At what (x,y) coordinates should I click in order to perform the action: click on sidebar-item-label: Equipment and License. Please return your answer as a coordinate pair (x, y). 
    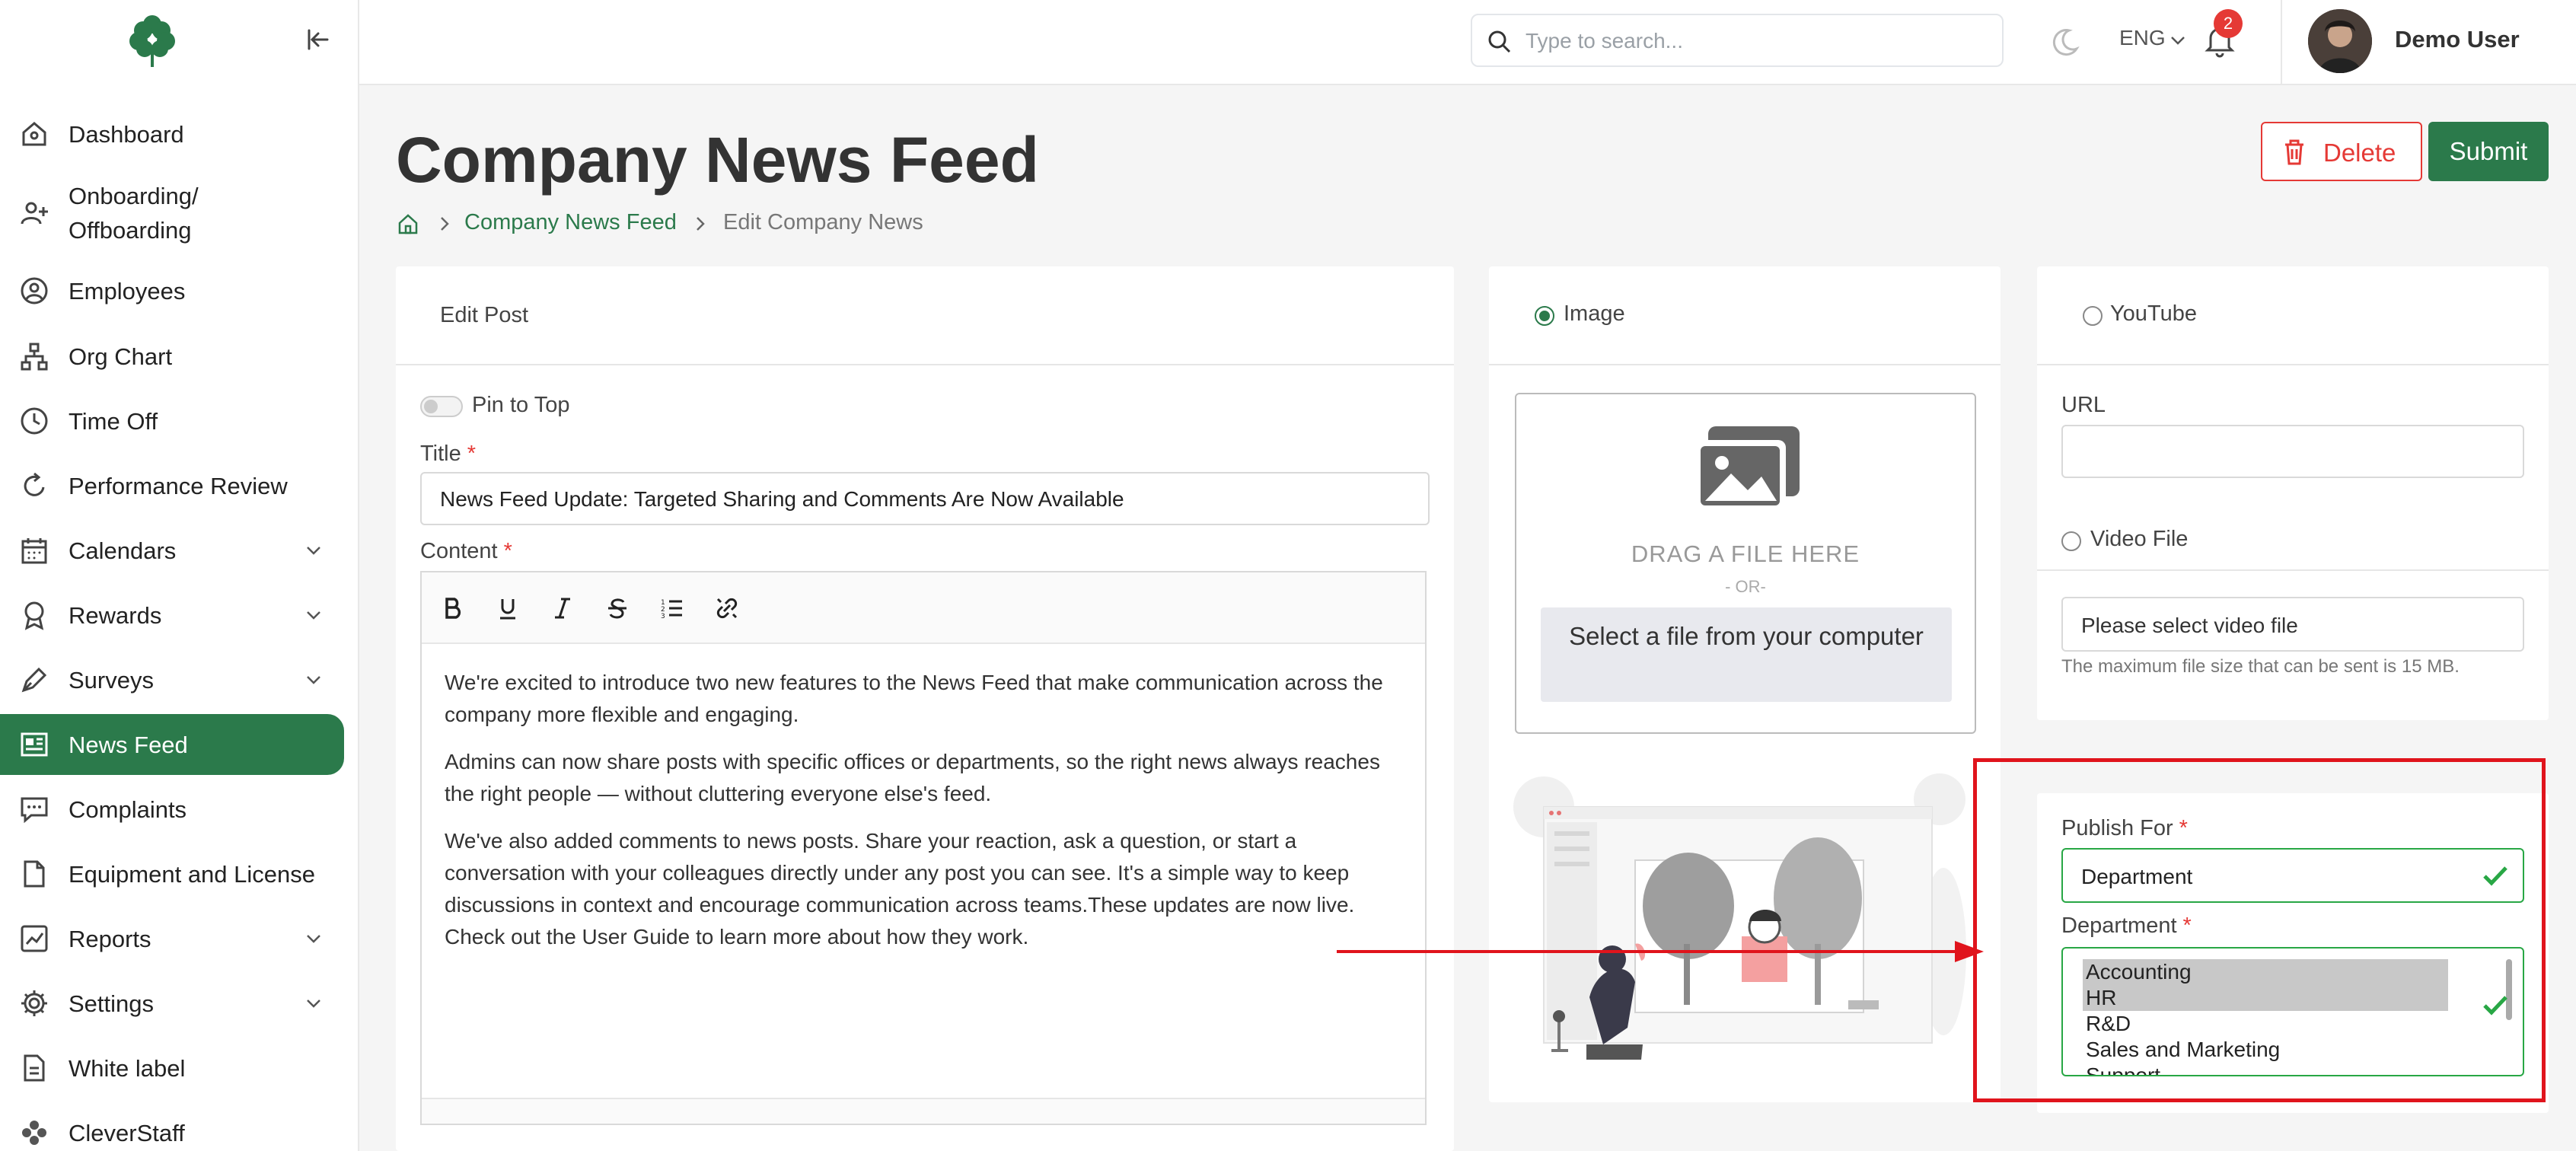
    Looking at the image, I should click on (192, 874).